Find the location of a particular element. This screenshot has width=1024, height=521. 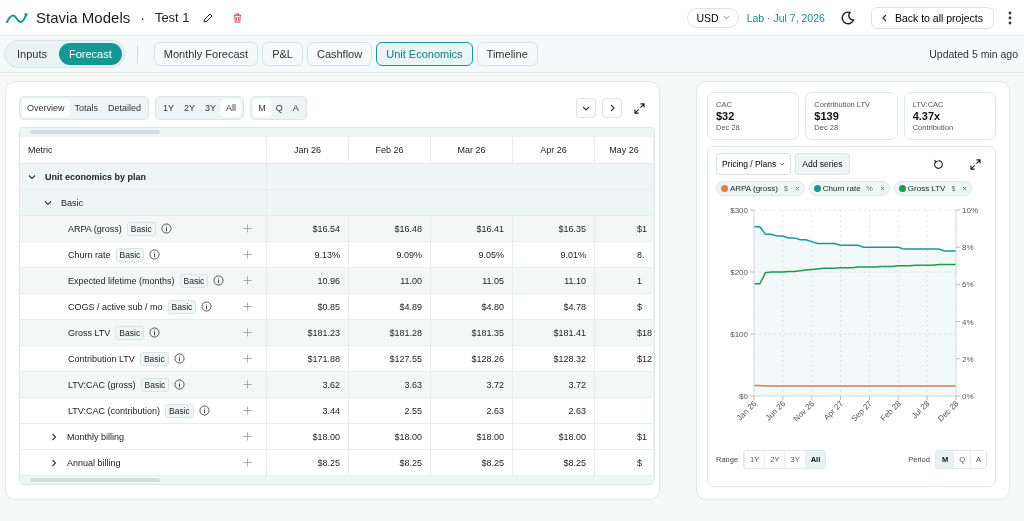

axis-label: Feb 28 is located at coordinates (890, 411).